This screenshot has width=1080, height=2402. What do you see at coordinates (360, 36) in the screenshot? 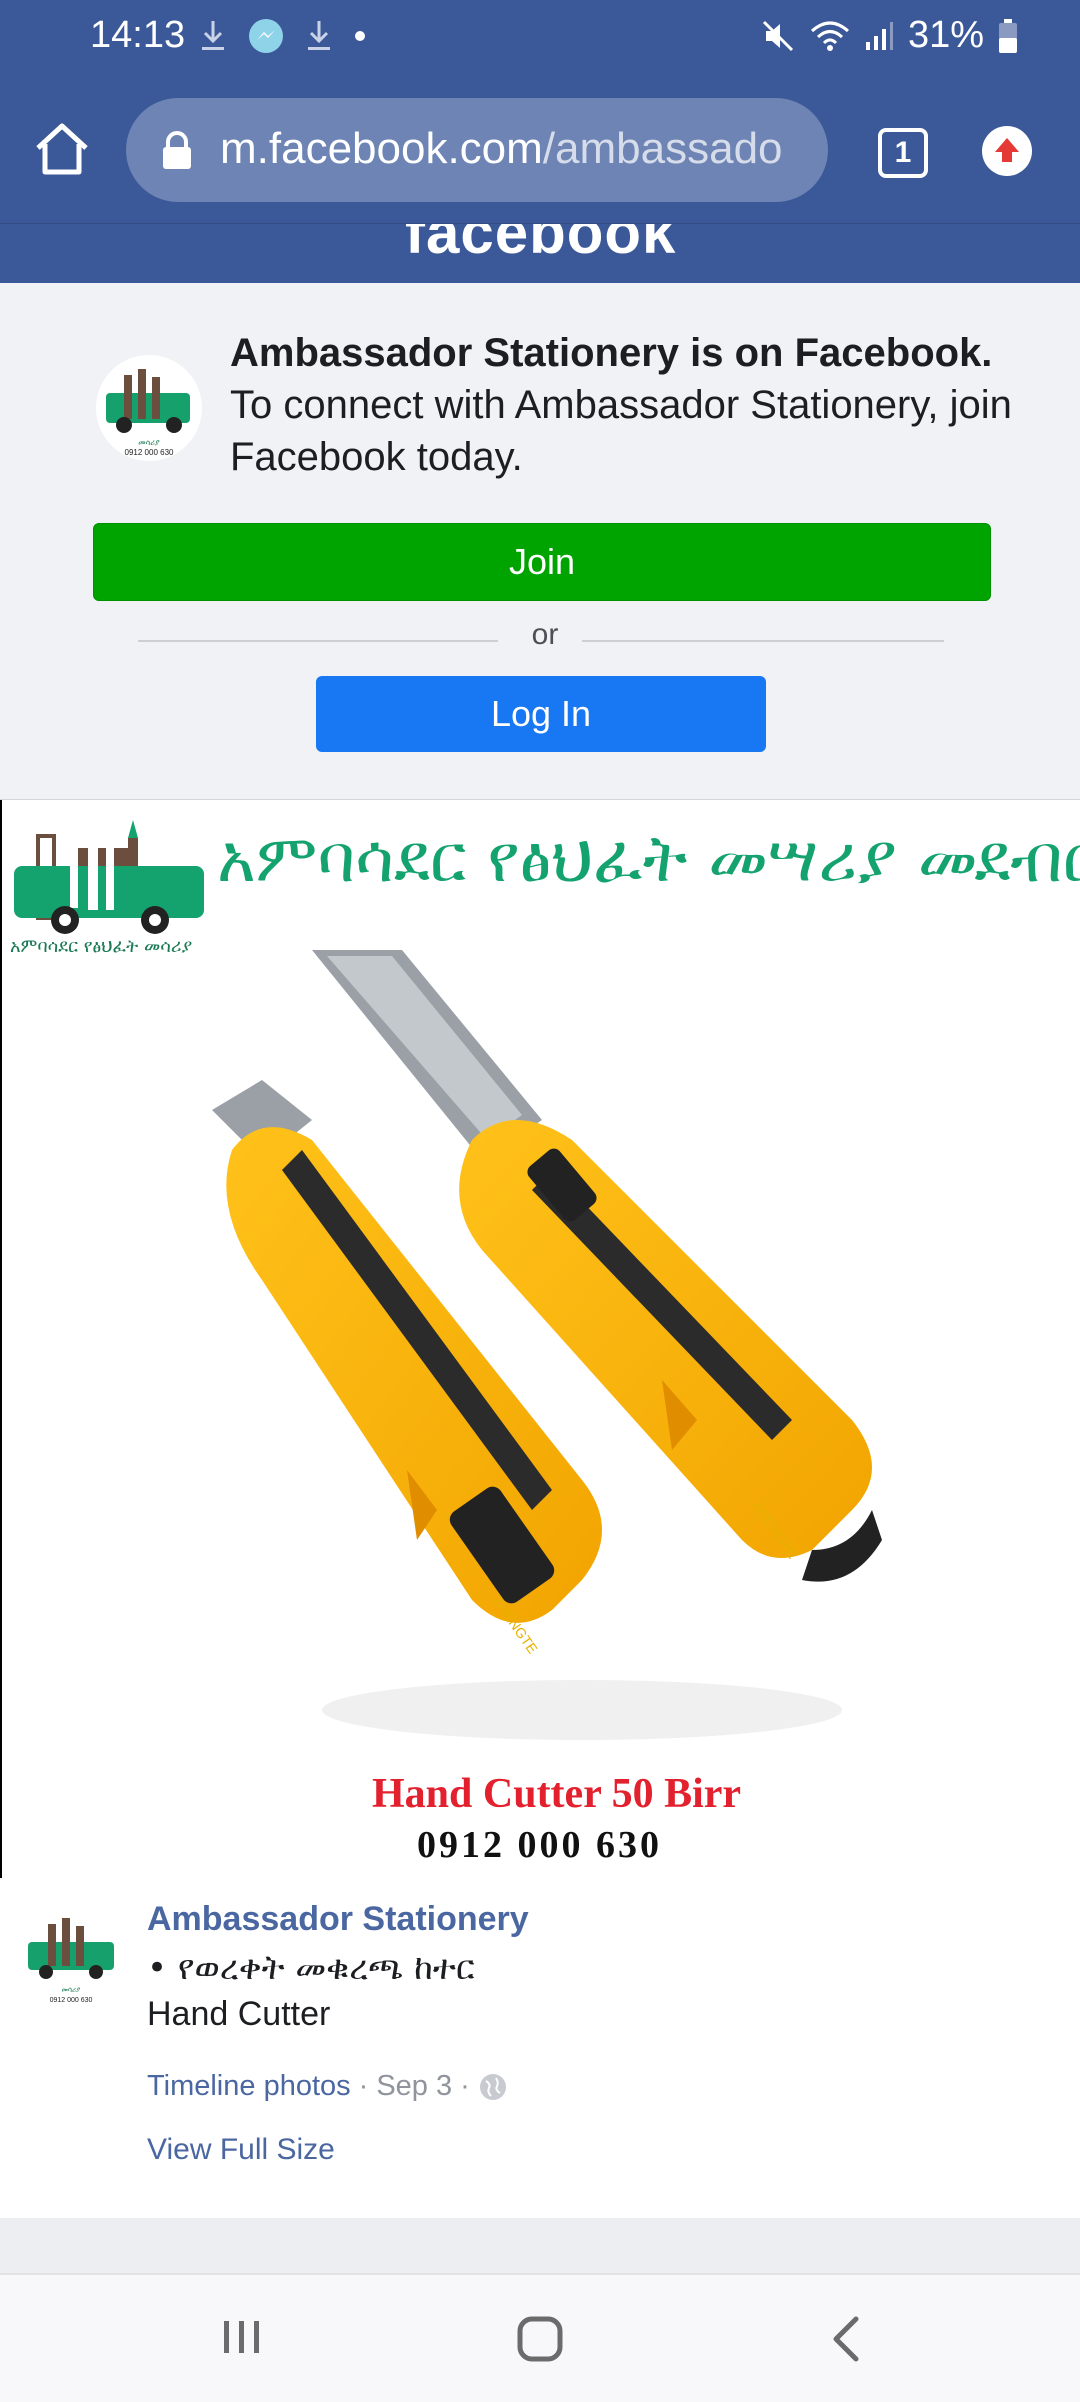
I see `dot-icon` at bounding box center [360, 36].